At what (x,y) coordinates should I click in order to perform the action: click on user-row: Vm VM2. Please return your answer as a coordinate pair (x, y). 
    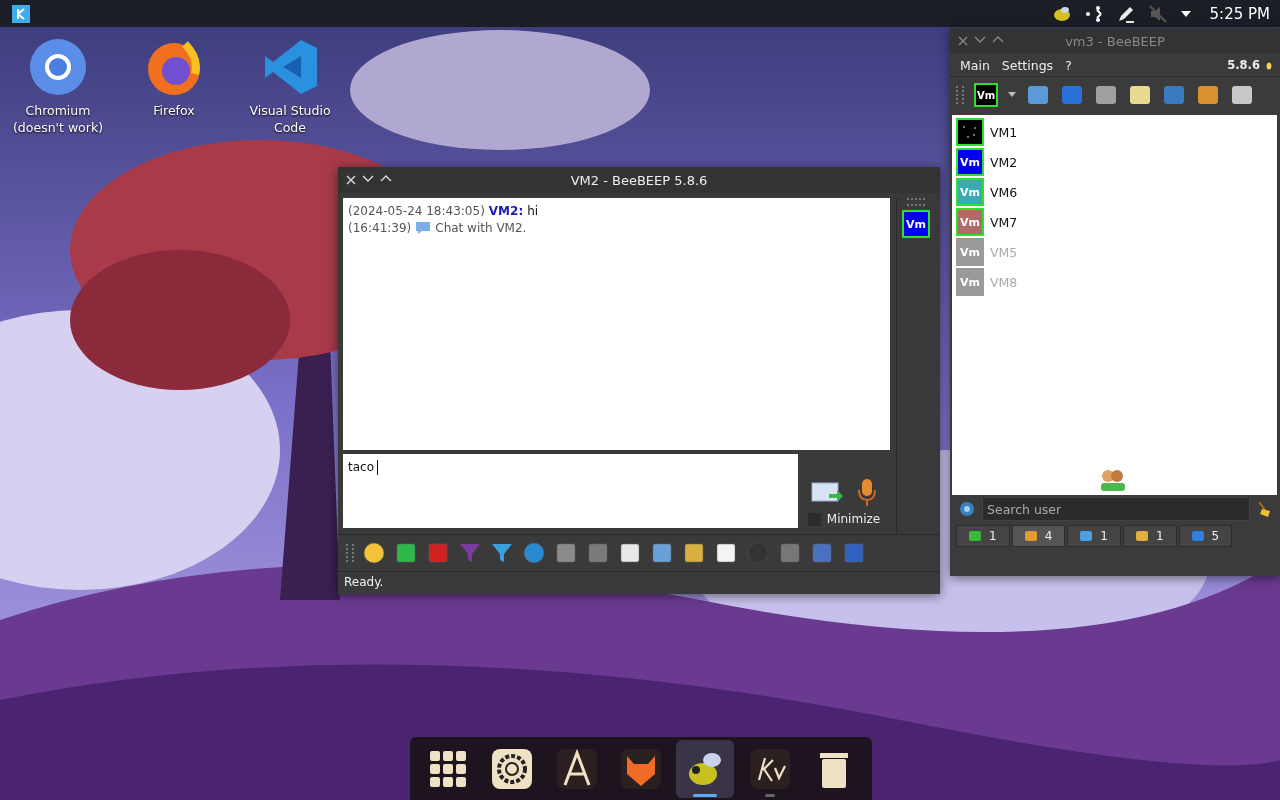
    Looking at the image, I should click on (1114, 162).